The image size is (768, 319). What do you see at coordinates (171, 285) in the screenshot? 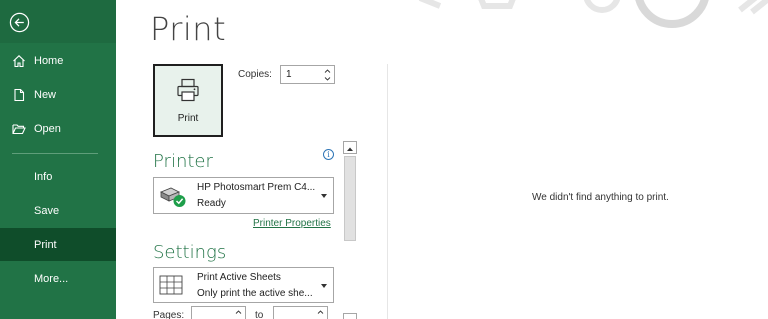
I see `sheet-grid-icon` at bounding box center [171, 285].